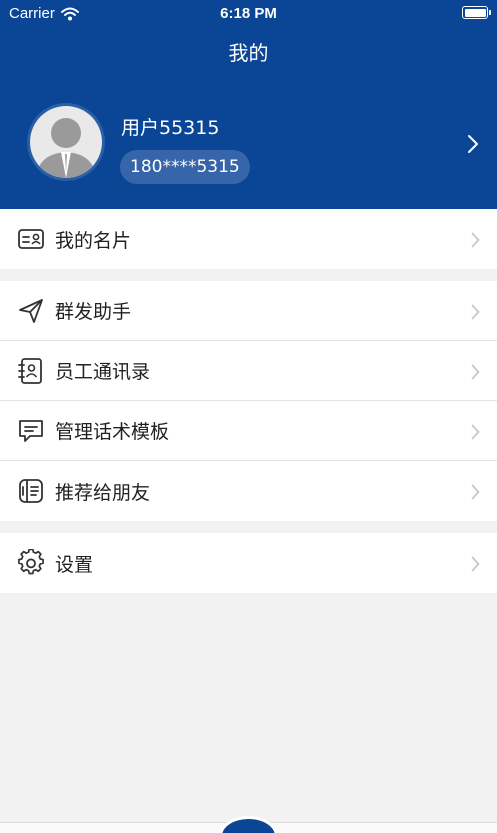  I want to click on menu-item-label: 员工通讯录, so click(103, 372).